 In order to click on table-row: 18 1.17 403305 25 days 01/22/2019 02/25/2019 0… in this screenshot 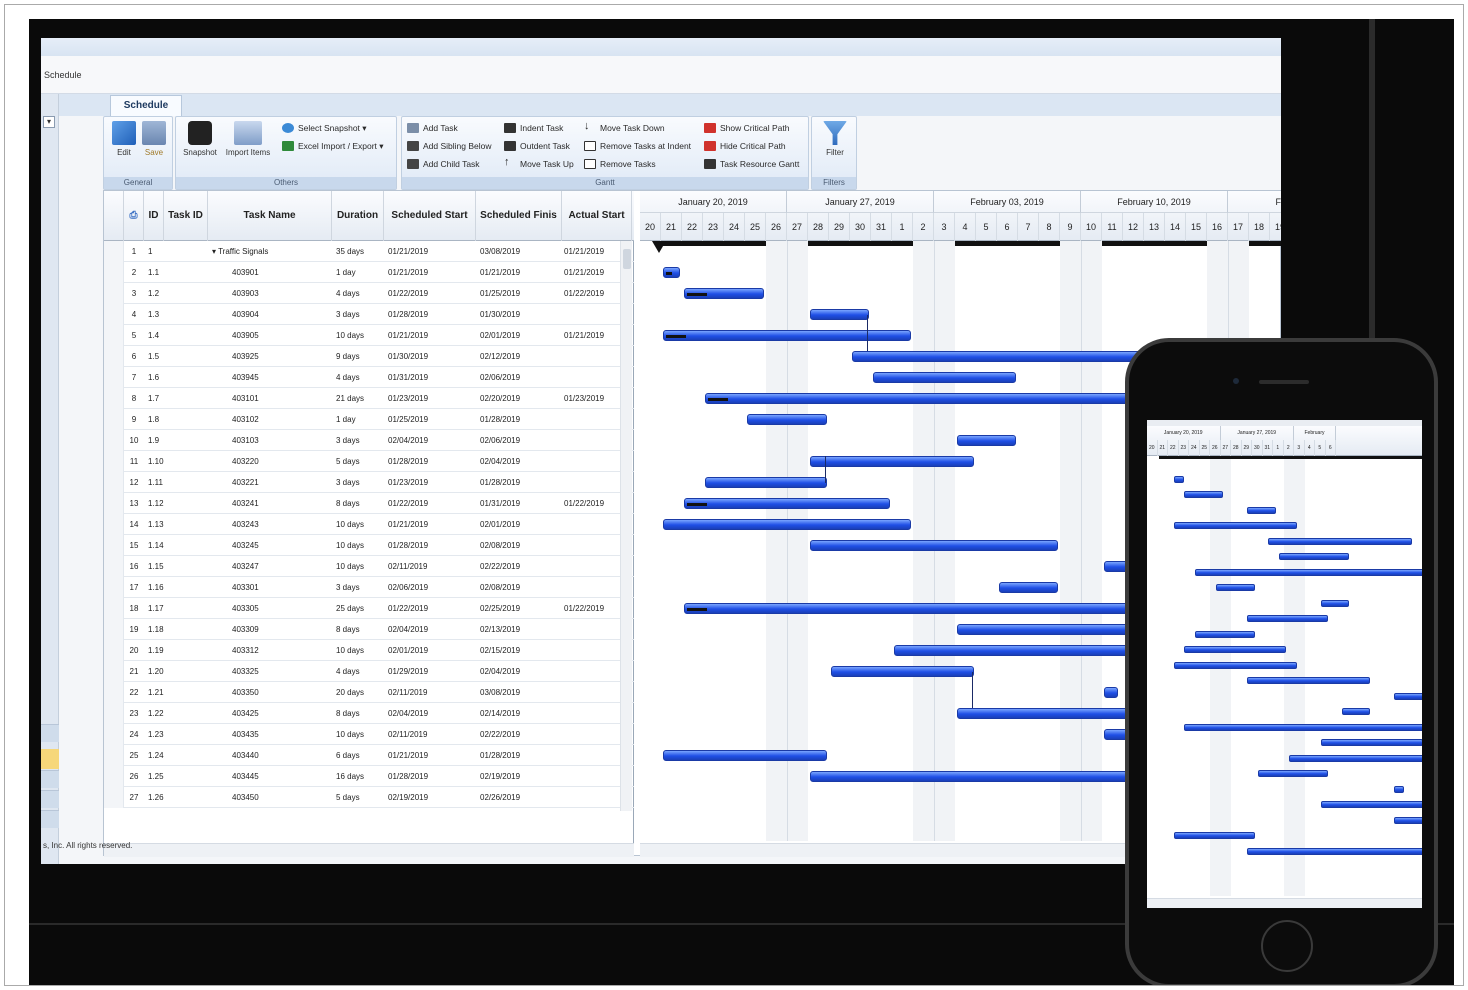, I will do `click(369, 608)`.